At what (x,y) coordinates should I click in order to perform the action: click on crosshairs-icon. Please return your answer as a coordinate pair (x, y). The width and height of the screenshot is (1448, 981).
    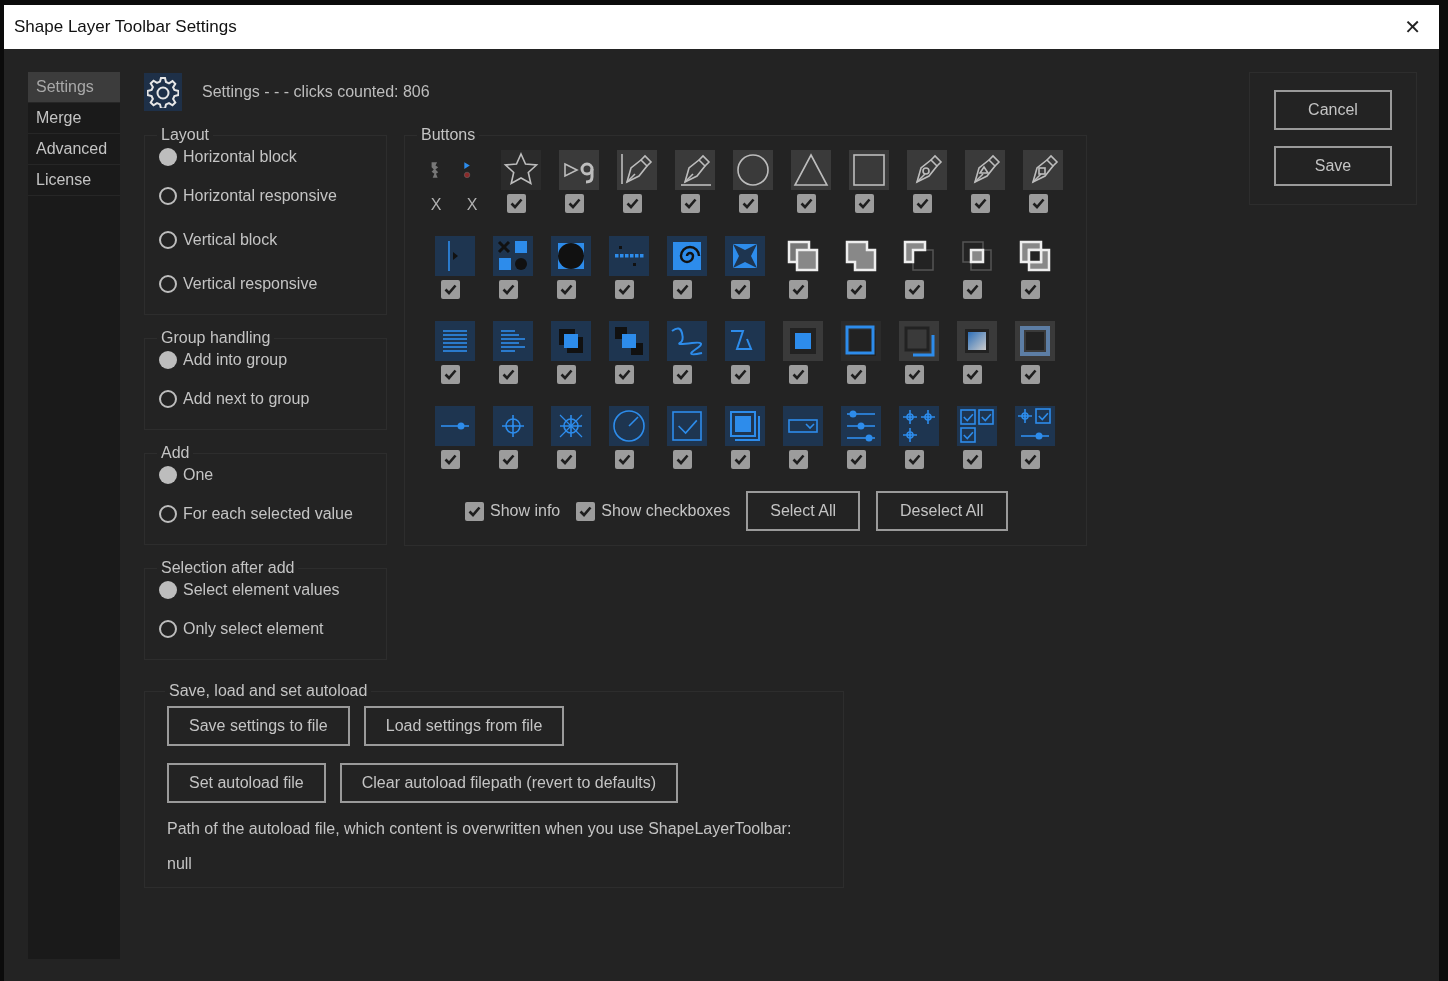
    Looking at the image, I should click on (919, 426).